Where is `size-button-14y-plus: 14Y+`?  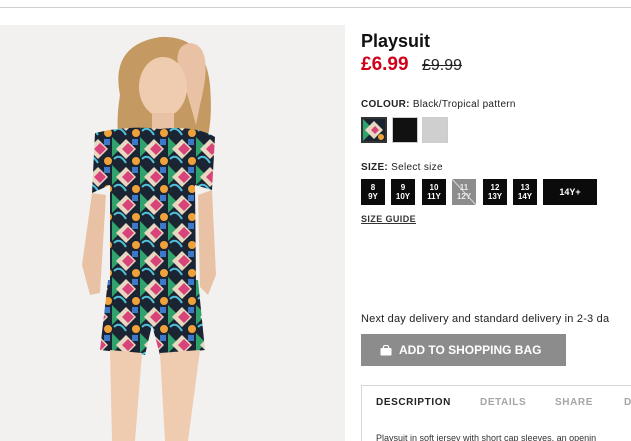 size-button-14y-plus: 14Y+ is located at coordinates (570, 192).